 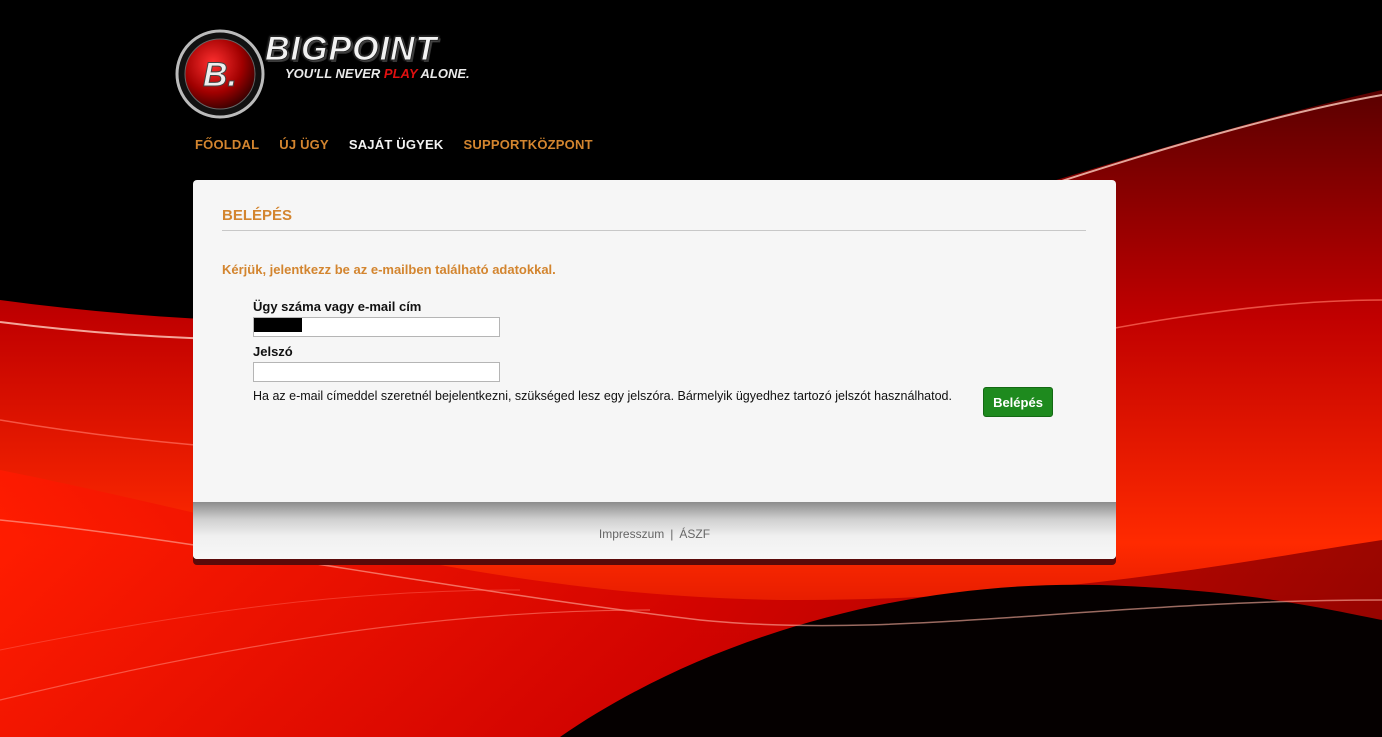 I want to click on logo-letter: B., so click(x=220, y=75).